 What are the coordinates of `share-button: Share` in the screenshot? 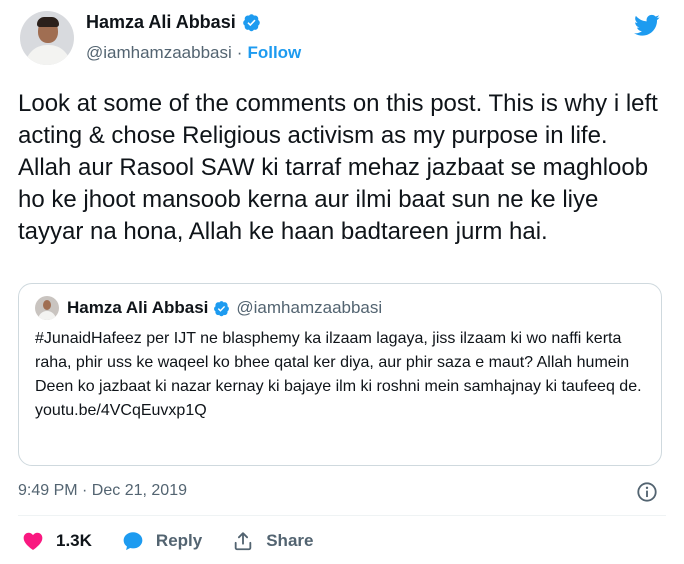 It's located at (272, 541).